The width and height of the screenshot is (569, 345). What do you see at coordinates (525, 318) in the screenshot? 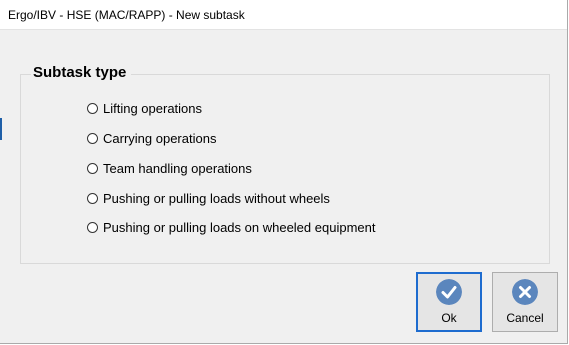
I see `cancel-button-label: Cancel` at bounding box center [525, 318].